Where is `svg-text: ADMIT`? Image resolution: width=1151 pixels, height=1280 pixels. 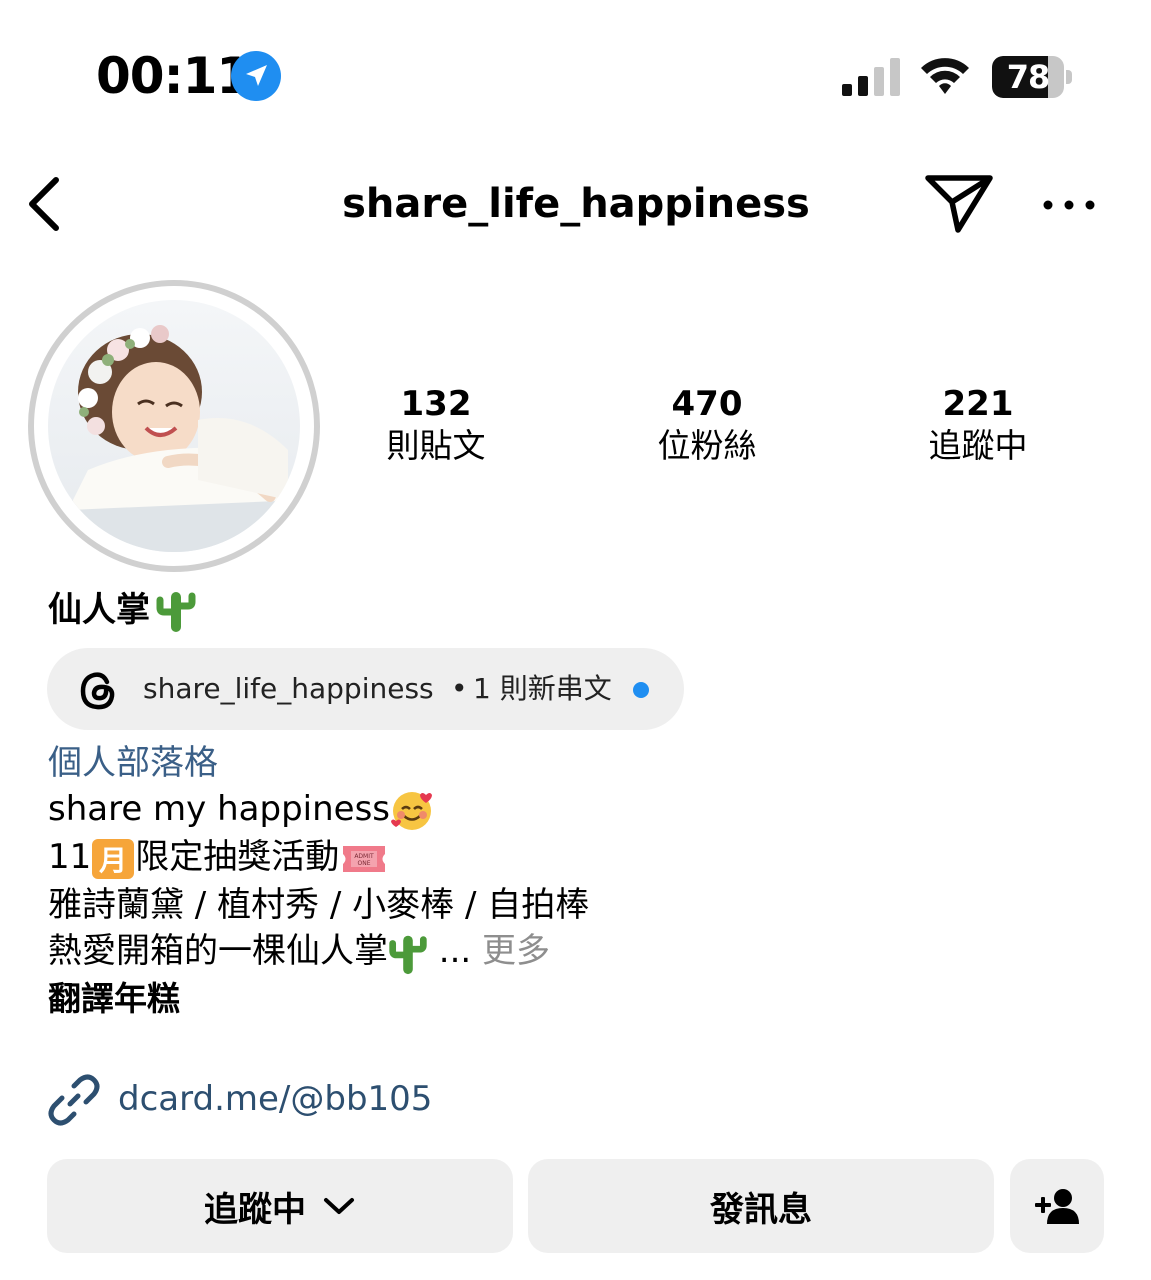 svg-text: ADMIT is located at coordinates (365, 856).